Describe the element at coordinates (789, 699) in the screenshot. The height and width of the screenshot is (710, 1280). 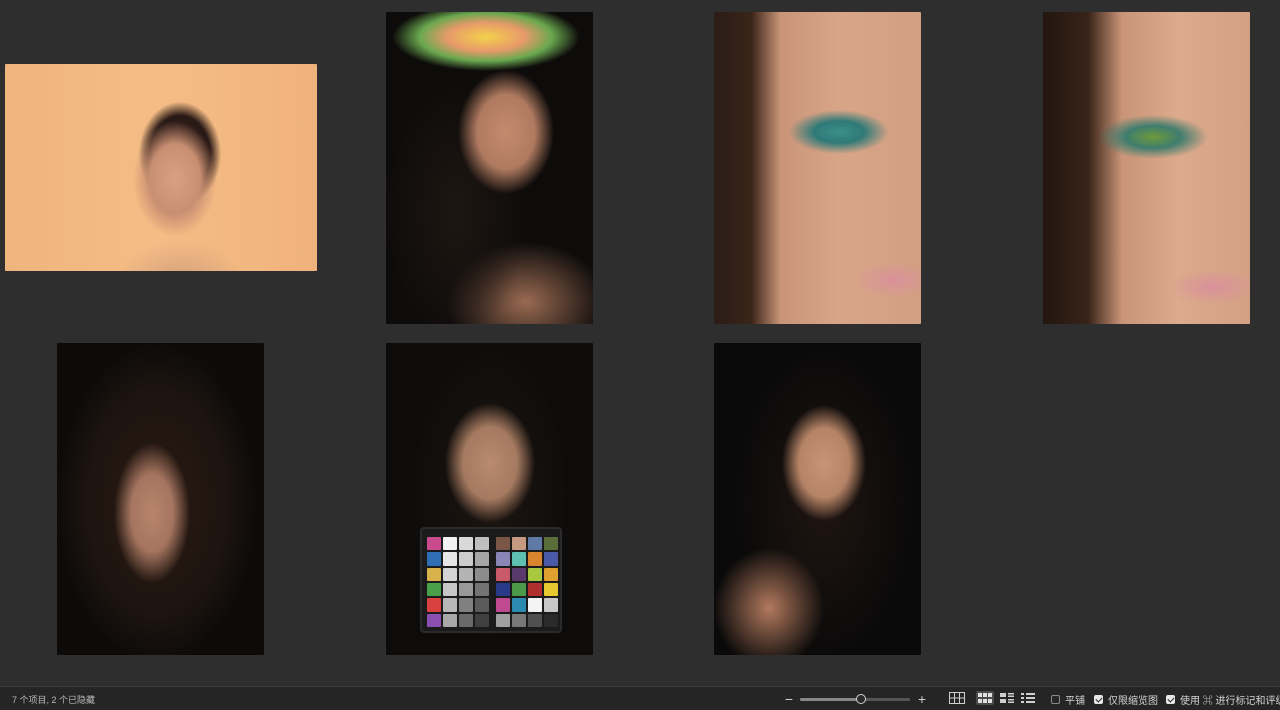
I see `zoom-out-button: −` at that location.